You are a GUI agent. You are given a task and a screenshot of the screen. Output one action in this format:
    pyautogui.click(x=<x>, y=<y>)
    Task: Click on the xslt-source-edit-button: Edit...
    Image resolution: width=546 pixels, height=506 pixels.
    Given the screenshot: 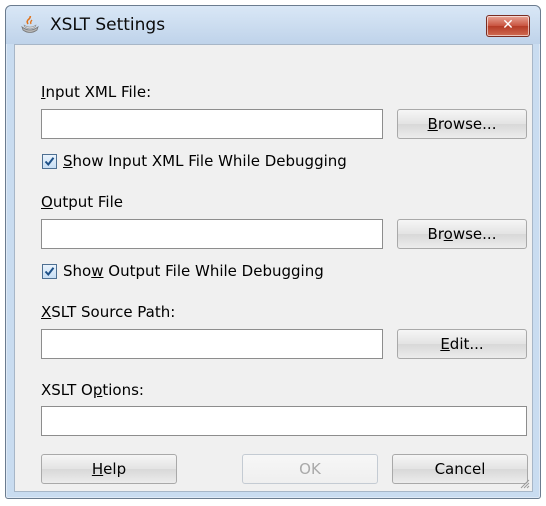 What is the action you would take?
    pyautogui.click(x=462, y=344)
    